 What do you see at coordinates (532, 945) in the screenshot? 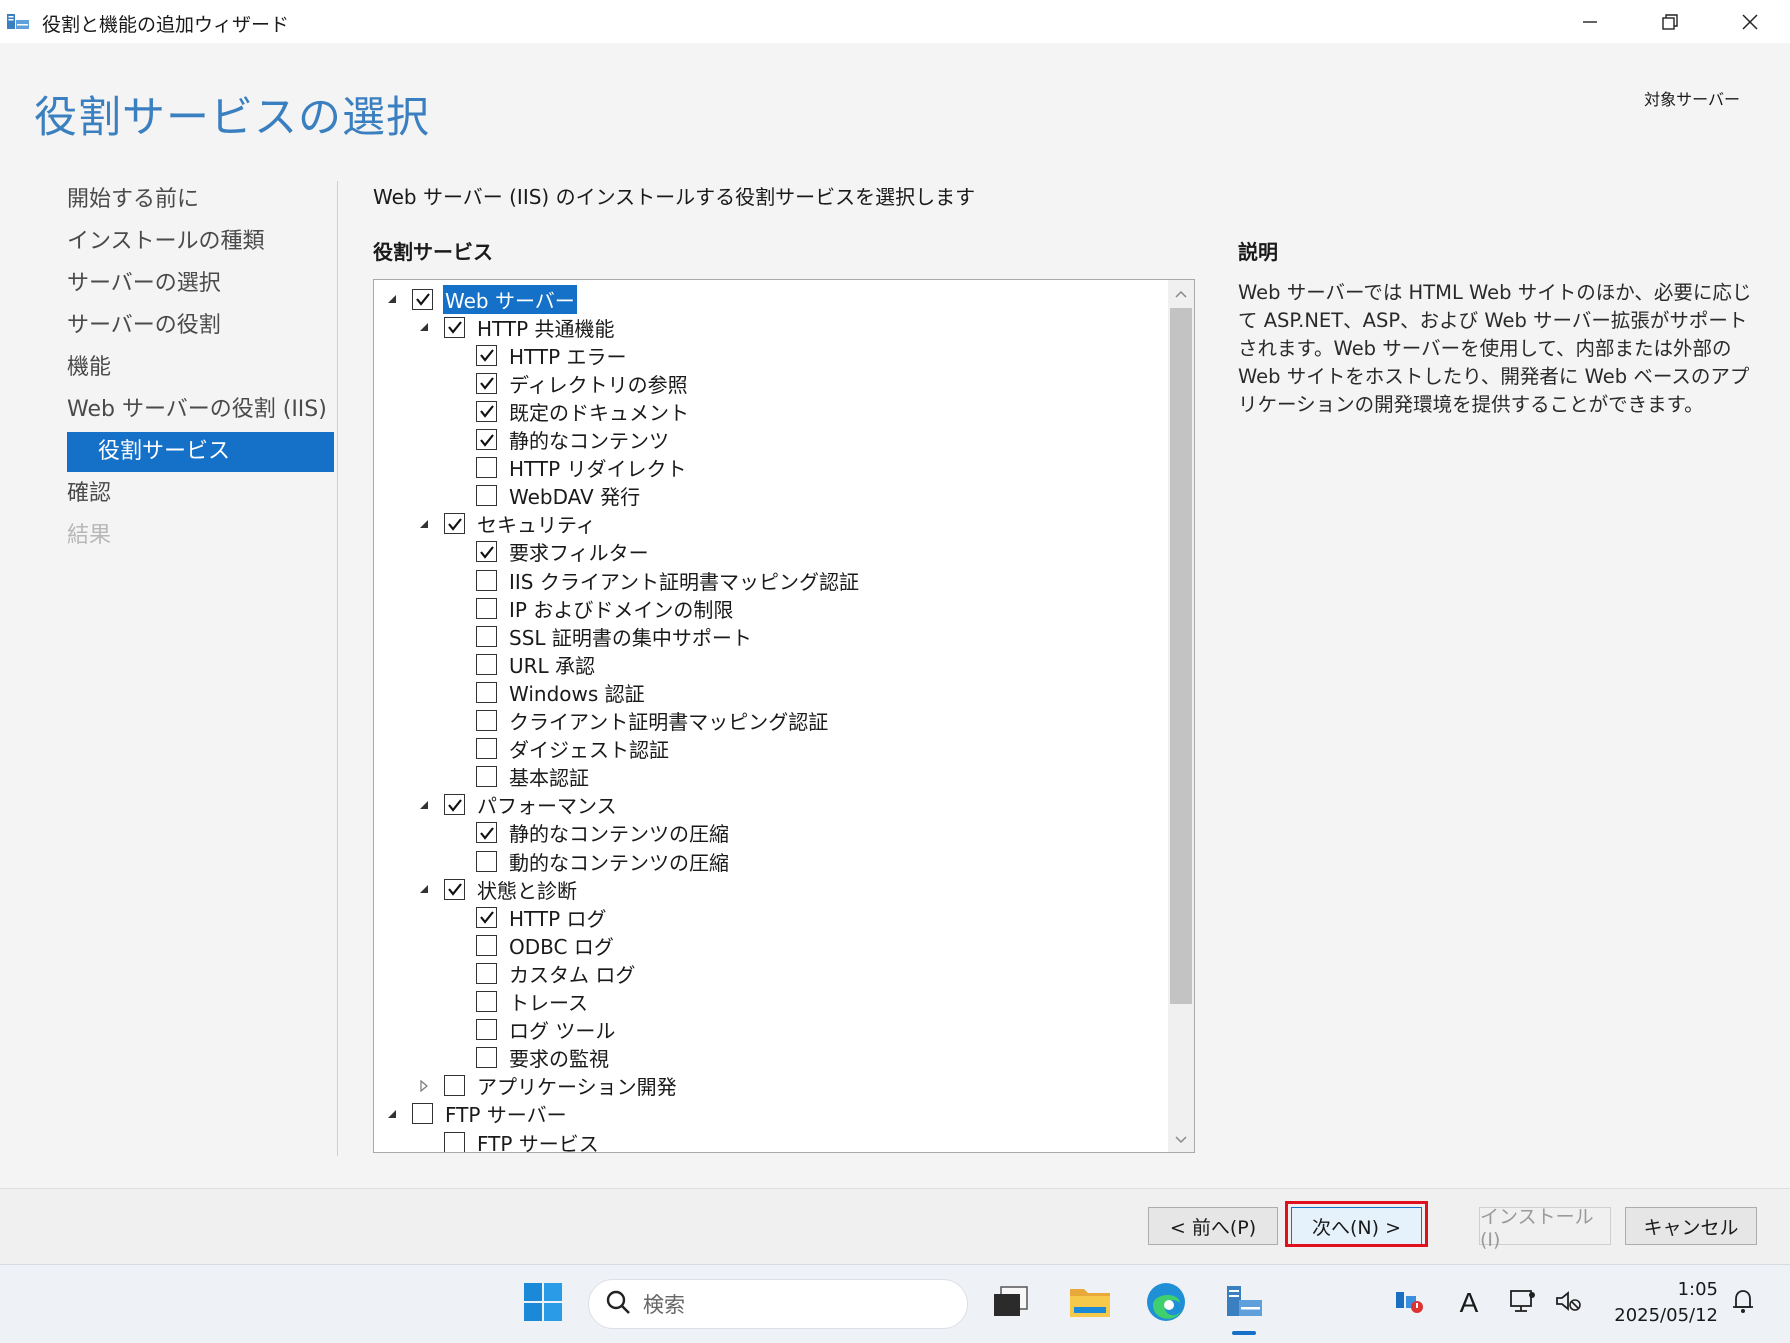
I see `tree-item: ODBC ログ` at bounding box center [532, 945].